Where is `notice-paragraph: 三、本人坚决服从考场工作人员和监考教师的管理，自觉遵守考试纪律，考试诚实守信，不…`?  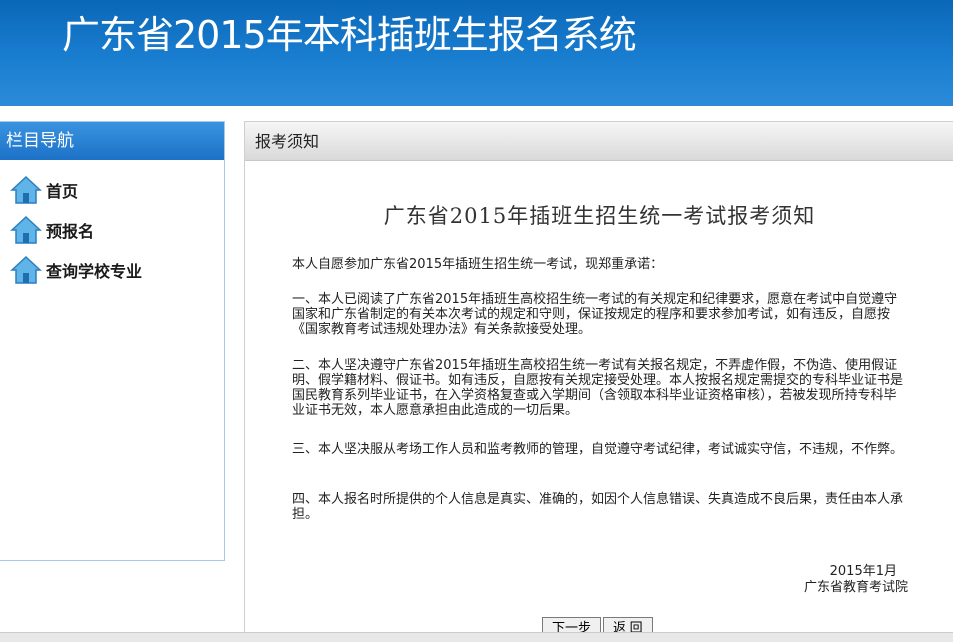 notice-paragraph: 三、本人坚决服从考场工作人员和监考教师的管理，自觉遵守考试纪律，考试诚实守信，不… is located at coordinates (598, 449).